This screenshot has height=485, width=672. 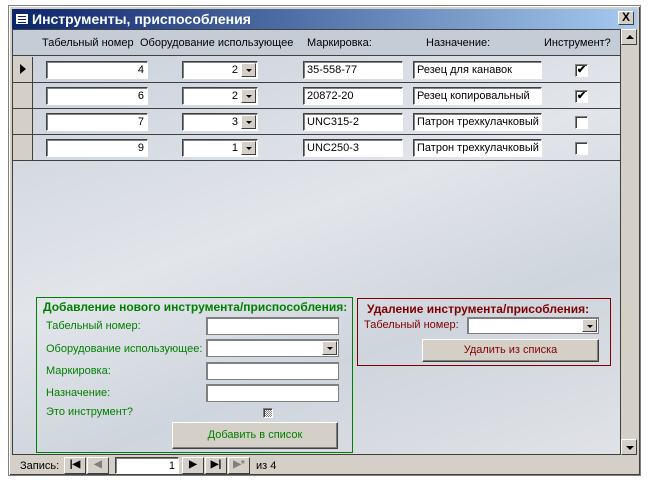 I want to click on window-title: Инструменты, приспособления, so click(x=141, y=19).